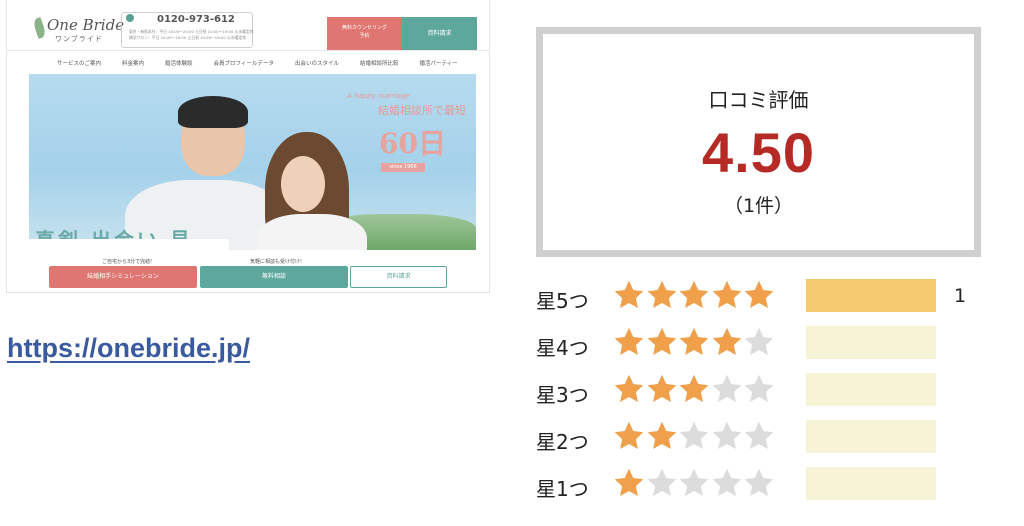 The width and height of the screenshot is (1024, 526). Describe the element at coordinates (960, 296) in the screenshot. I see `rating-row-count: 1` at that location.